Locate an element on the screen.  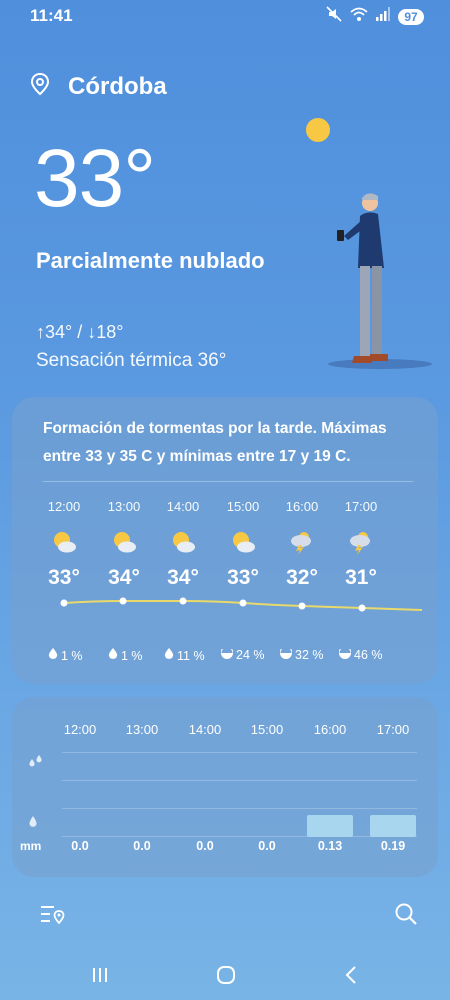
signal-icon is located at coordinates (383, 16).